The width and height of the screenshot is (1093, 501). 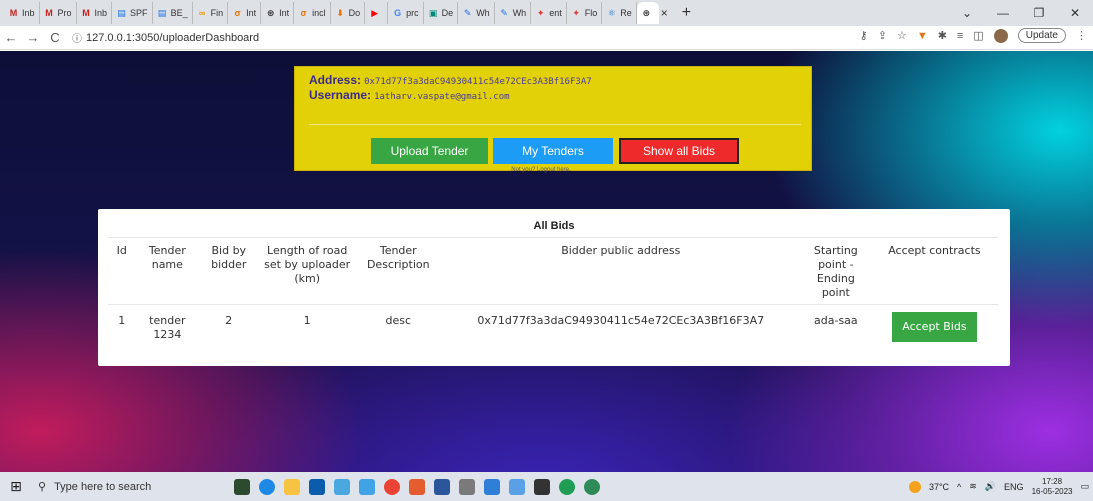 I want to click on browser-tab: ✦ ent, so click(x=549, y=13).